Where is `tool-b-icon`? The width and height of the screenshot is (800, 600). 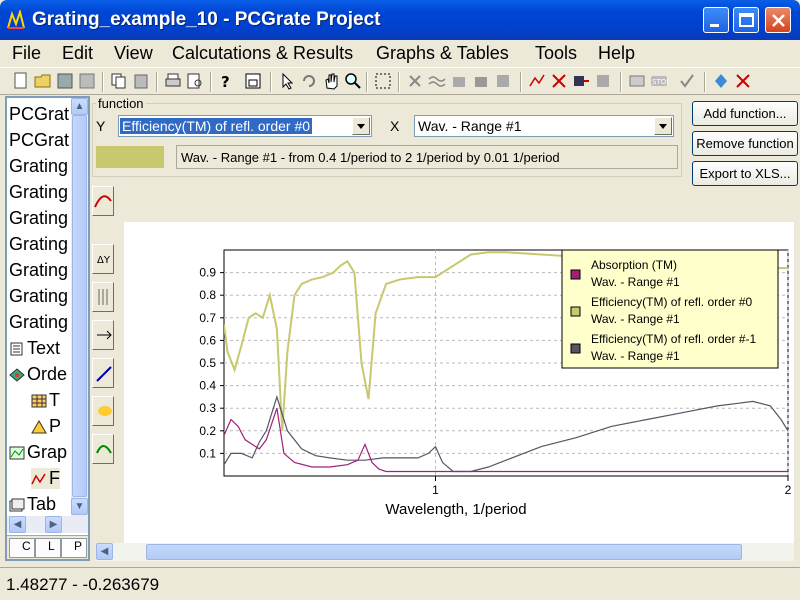
tool-b-icon is located at coordinates (481, 81).